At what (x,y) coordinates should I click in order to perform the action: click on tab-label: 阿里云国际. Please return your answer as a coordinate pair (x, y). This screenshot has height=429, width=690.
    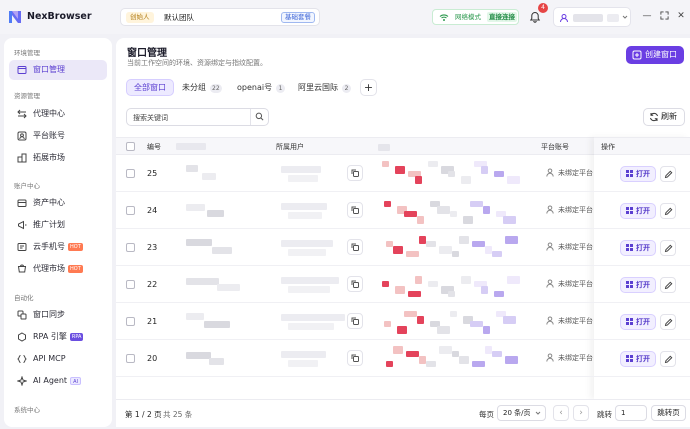
    Looking at the image, I should click on (318, 87).